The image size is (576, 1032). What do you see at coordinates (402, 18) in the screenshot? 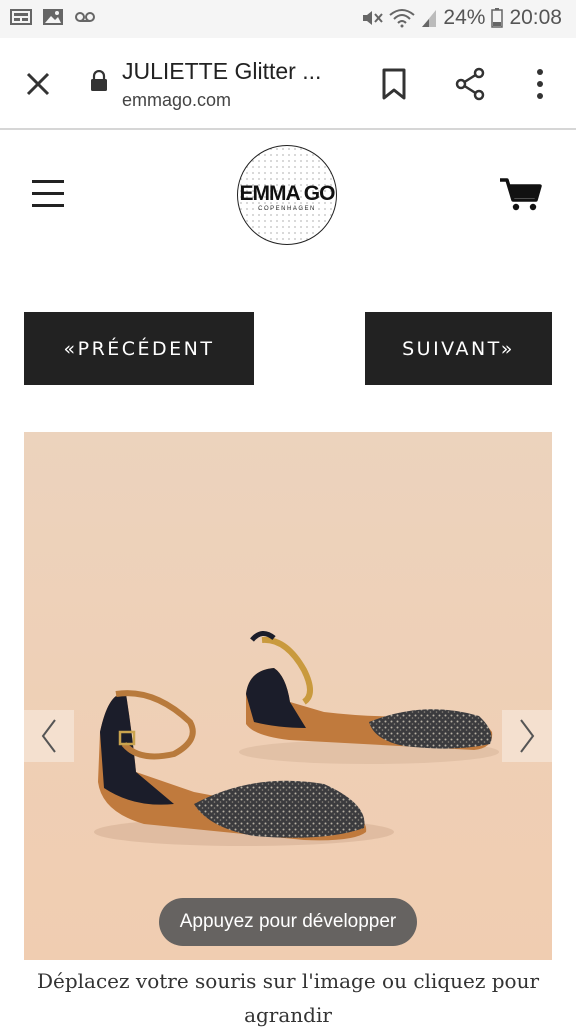
I see `wifi-icon` at bounding box center [402, 18].